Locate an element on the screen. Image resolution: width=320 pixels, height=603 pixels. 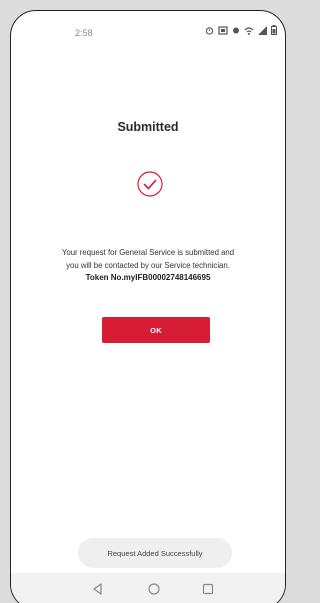
signal-icon is located at coordinates (262, 30).